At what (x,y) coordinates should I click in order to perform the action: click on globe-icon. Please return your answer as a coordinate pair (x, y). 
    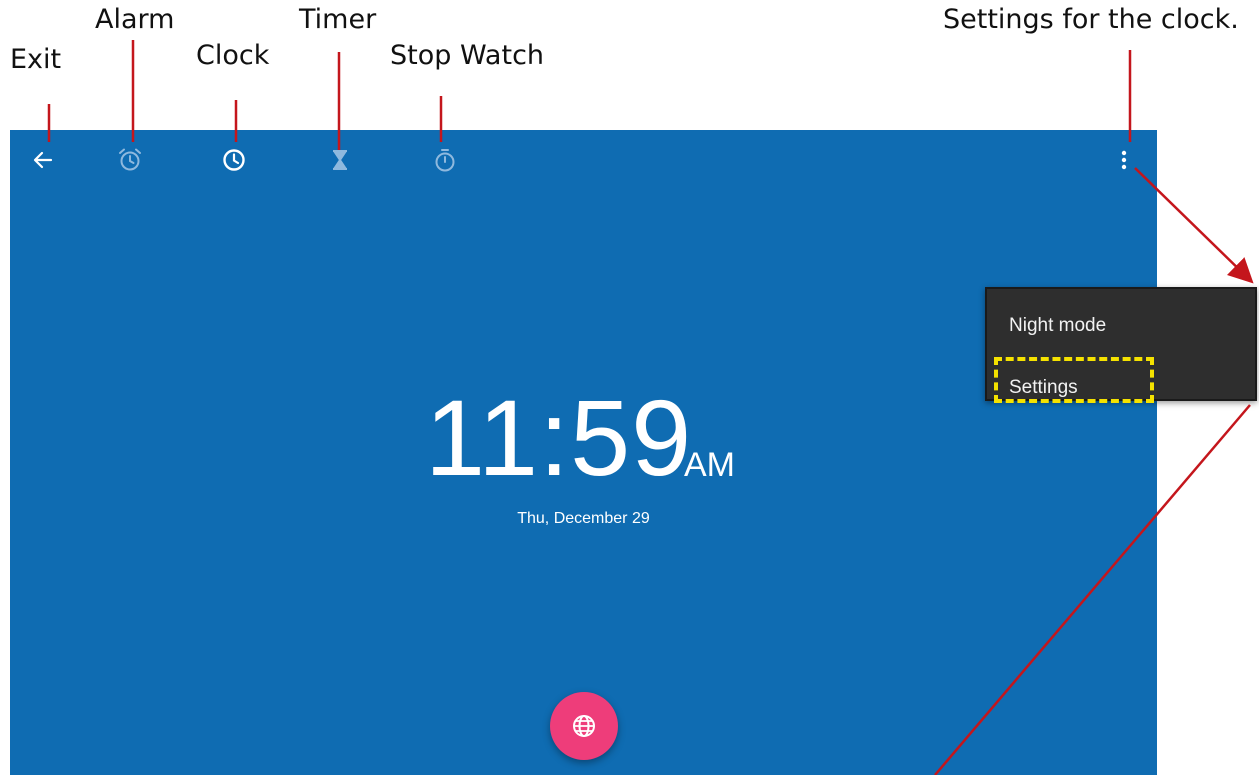
    Looking at the image, I should click on (584, 726).